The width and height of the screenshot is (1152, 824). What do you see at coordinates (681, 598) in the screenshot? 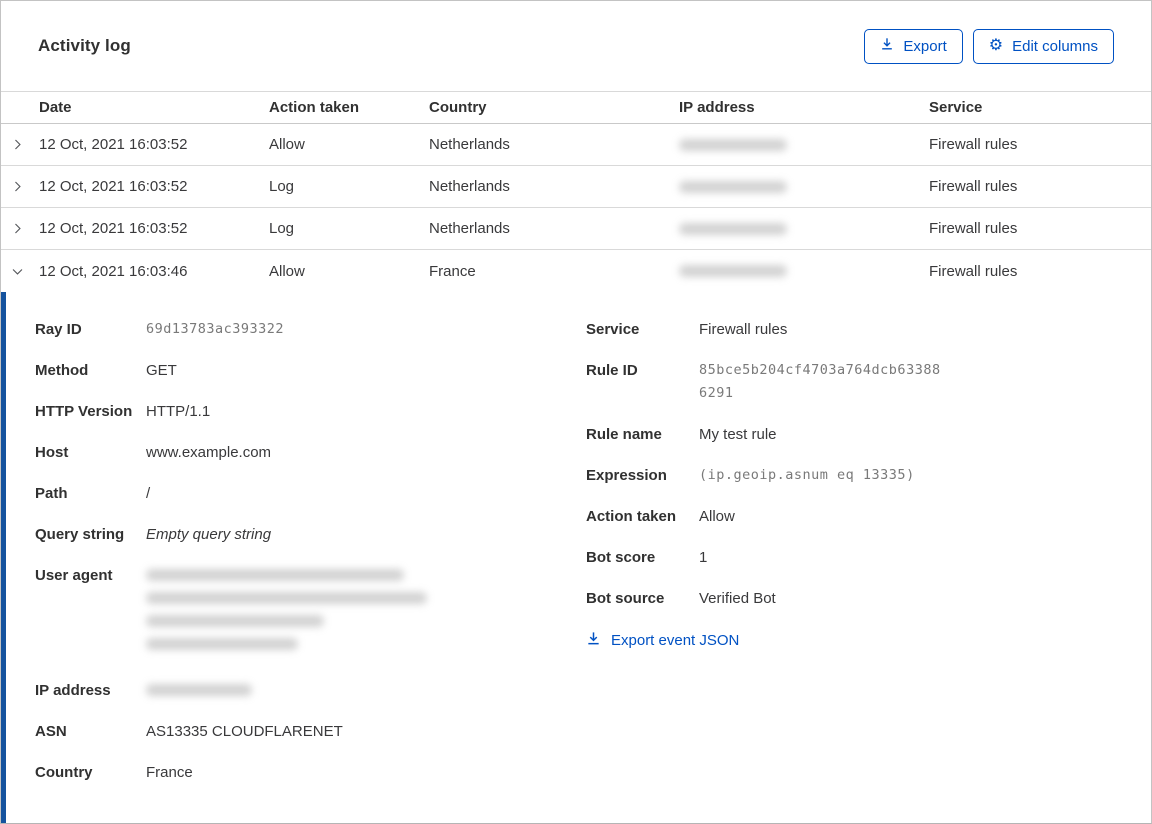
I see `detail-field-bot-source: Bot source Verified Bot` at bounding box center [681, 598].